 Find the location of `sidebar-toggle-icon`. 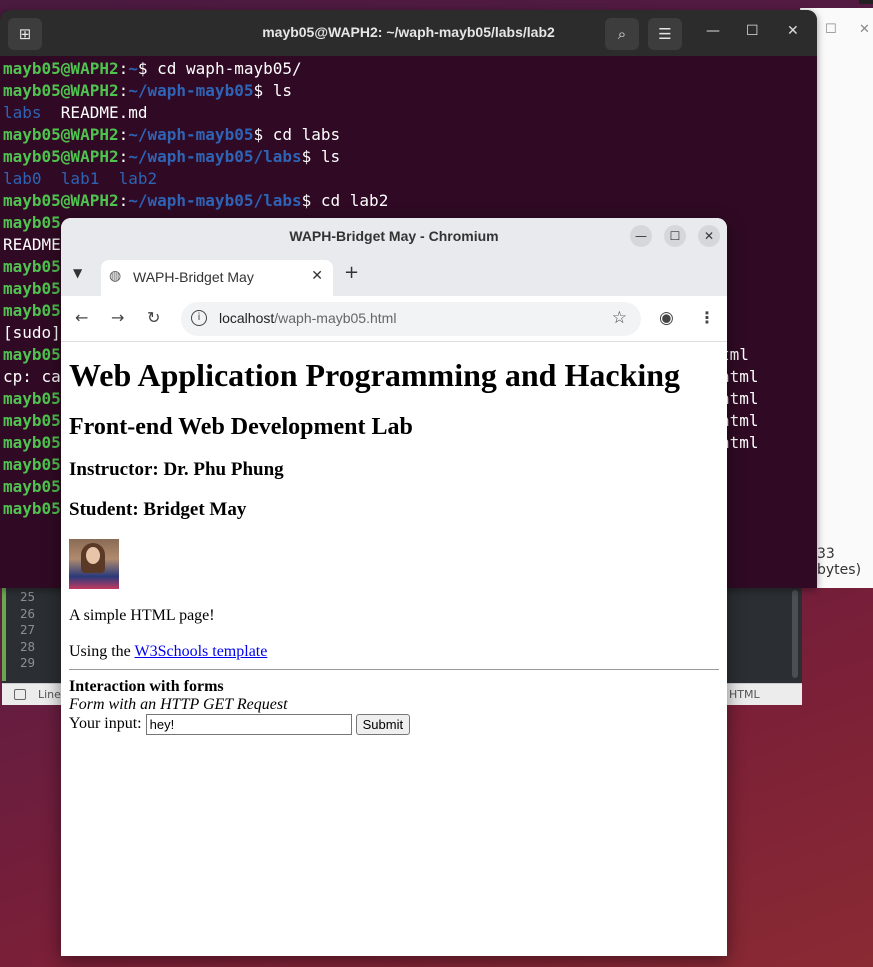

sidebar-toggle-icon is located at coordinates (20, 694).